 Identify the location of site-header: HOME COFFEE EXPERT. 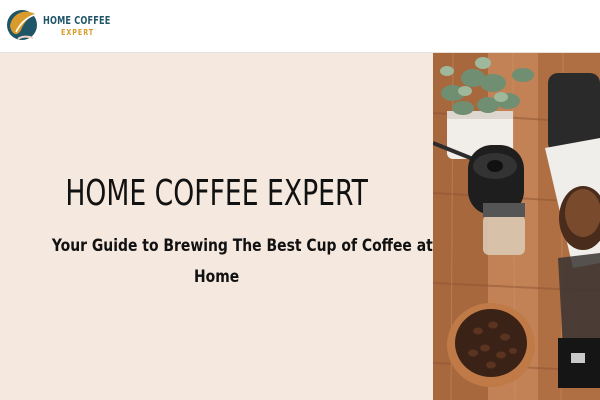
(300, 26).